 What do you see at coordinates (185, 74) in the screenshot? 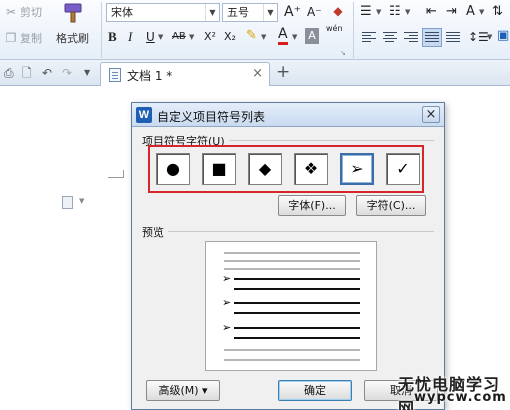
I see `tab-document: 文档 1 * ×` at bounding box center [185, 74].